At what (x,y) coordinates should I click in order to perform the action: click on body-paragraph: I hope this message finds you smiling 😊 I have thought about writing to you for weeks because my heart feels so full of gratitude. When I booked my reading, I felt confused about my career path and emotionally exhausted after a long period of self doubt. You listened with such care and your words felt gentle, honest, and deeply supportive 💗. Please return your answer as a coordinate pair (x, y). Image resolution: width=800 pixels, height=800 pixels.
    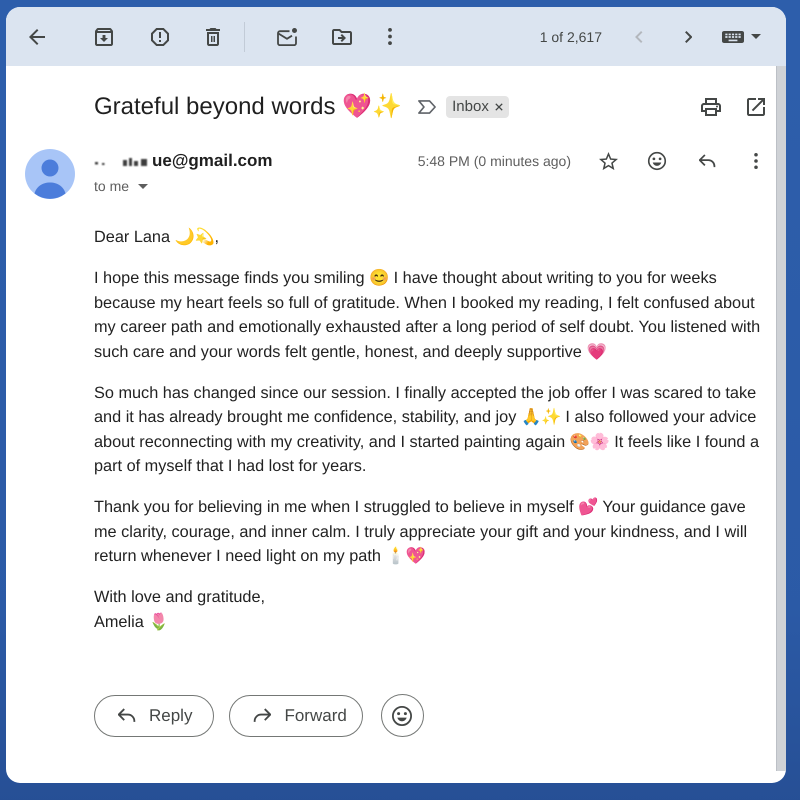
    Looking at the image, I should click on (428, 315).